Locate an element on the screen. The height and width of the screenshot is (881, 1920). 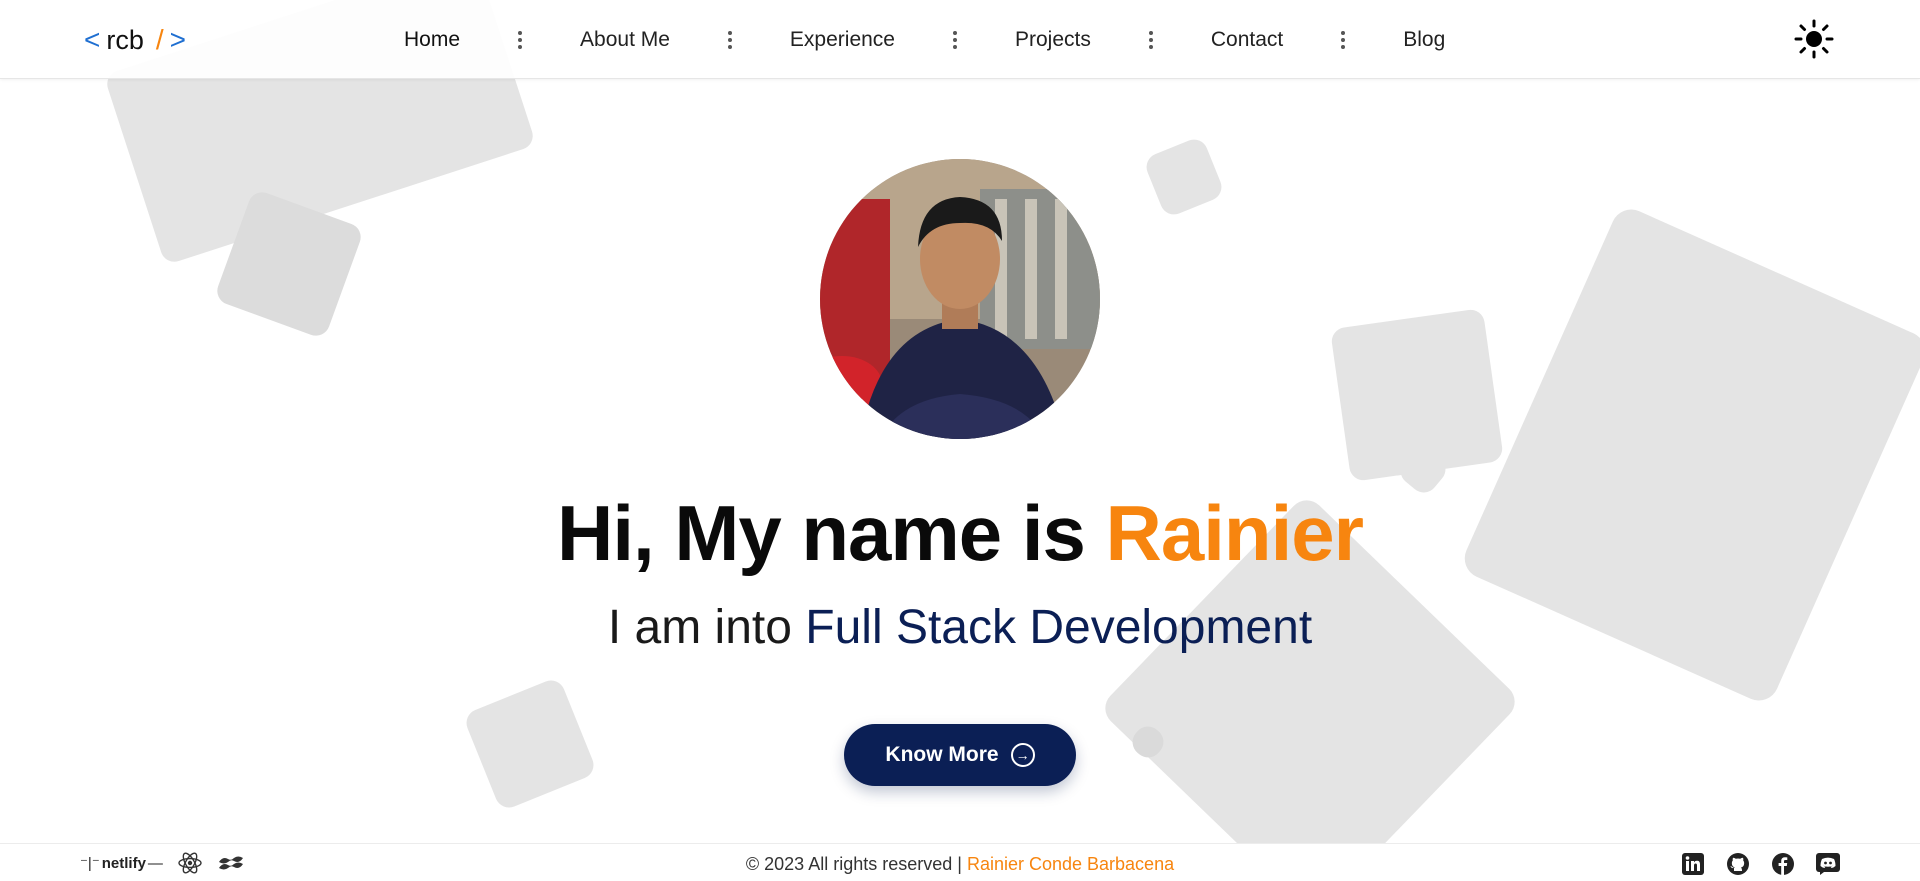
nav-blog: Blog is located at coordinates (1424, 40).